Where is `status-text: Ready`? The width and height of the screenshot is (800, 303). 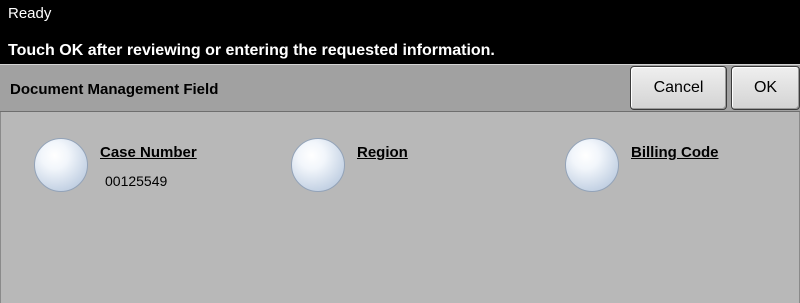
status-text: Ready is located at coordinates (30, 13).